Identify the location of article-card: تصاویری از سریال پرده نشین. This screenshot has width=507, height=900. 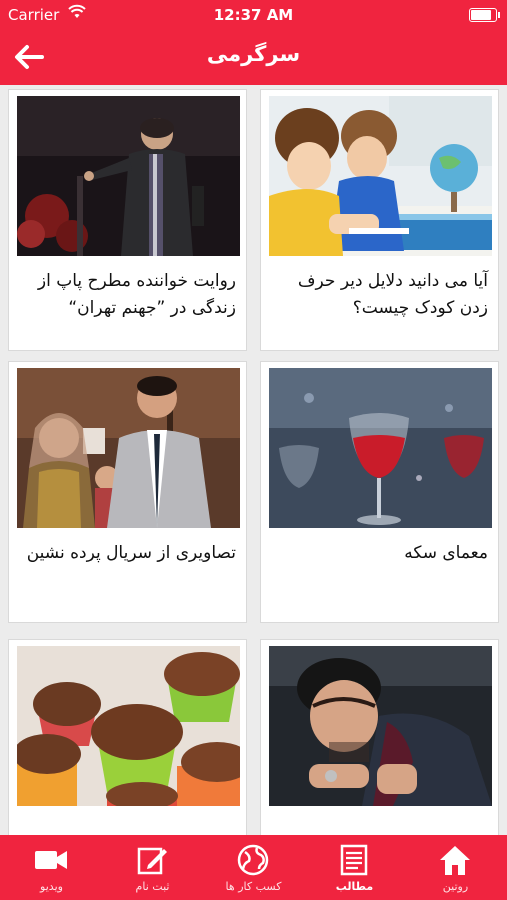
(127, 492).